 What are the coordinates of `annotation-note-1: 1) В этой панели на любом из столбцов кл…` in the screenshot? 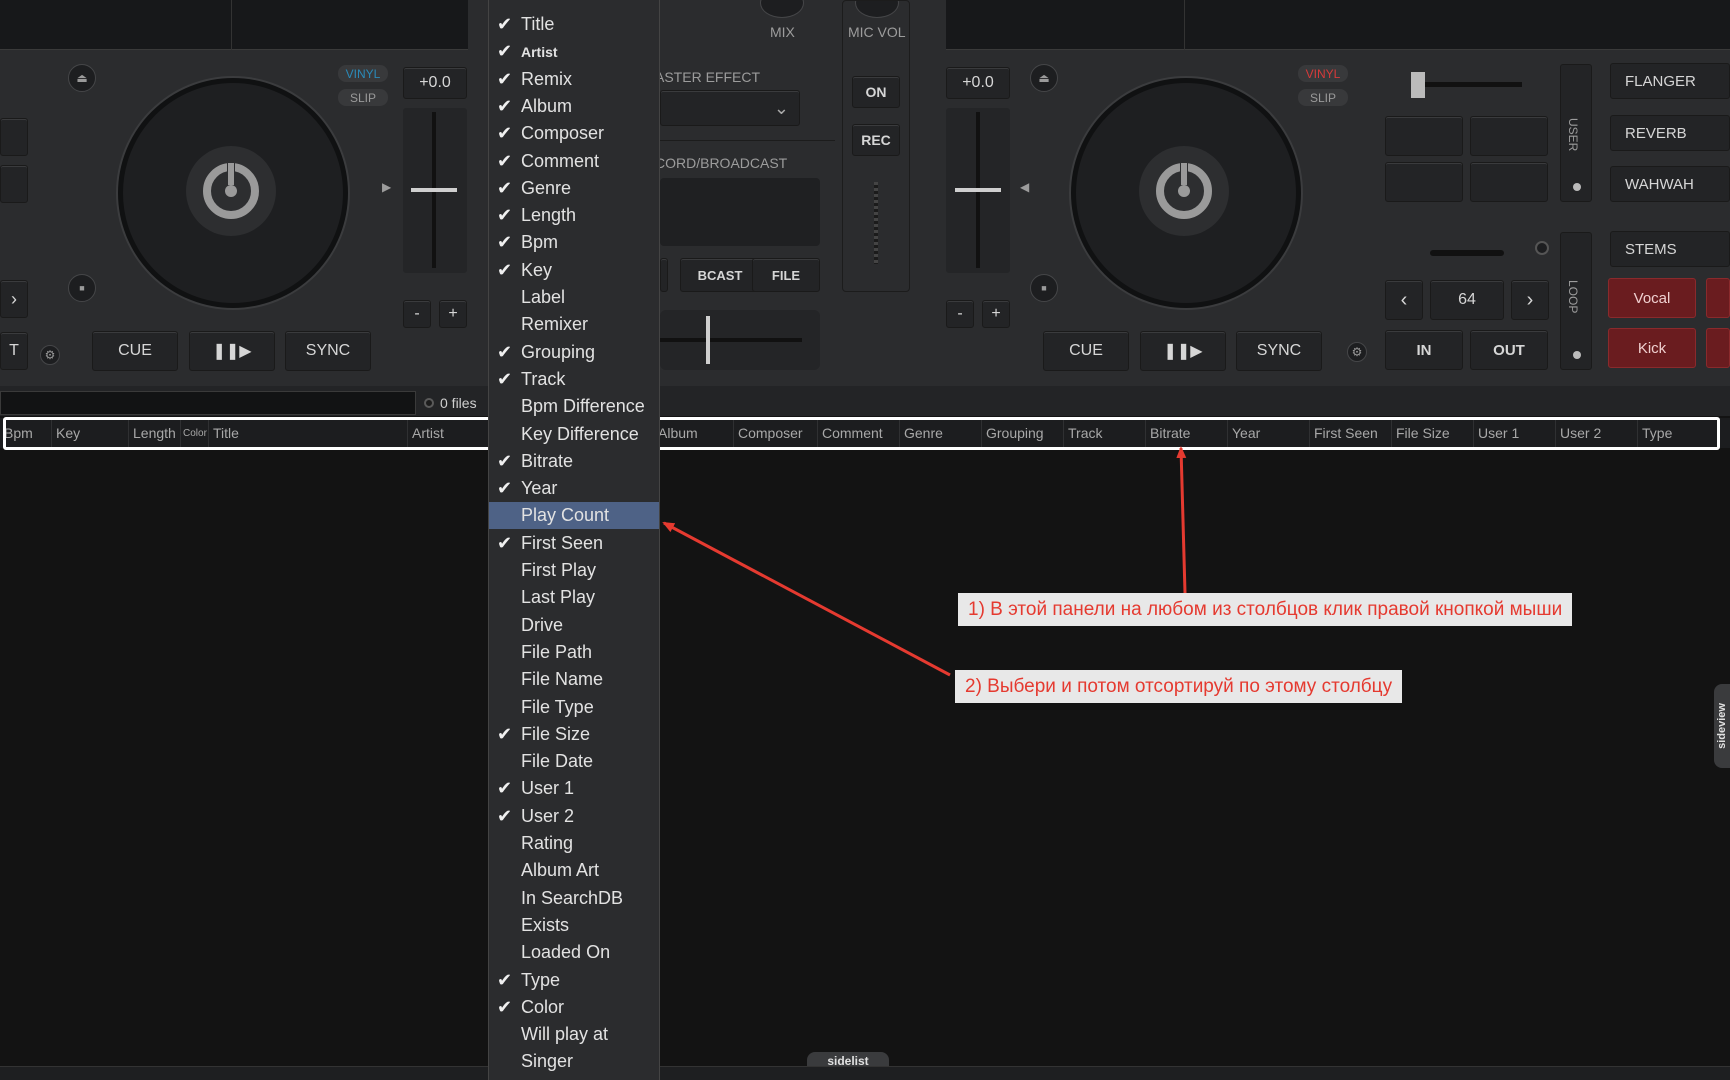 It's located at (1265, 609).